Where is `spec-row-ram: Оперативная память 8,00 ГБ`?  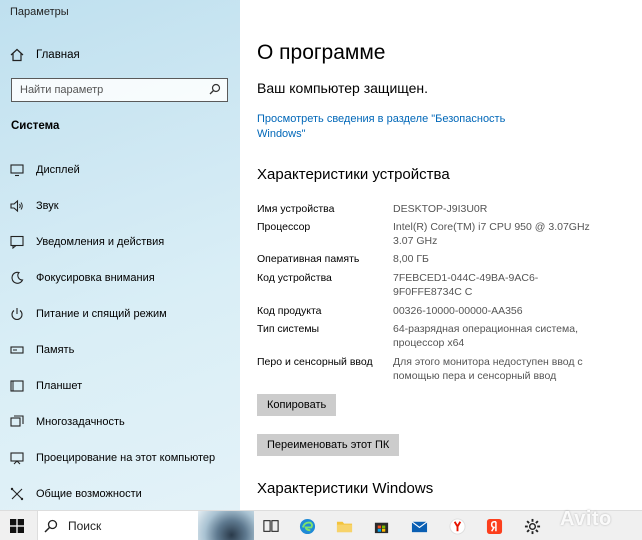 spec-row-ram: Оперативная память 8,00 ГБ is located at coordinates (447, 259).